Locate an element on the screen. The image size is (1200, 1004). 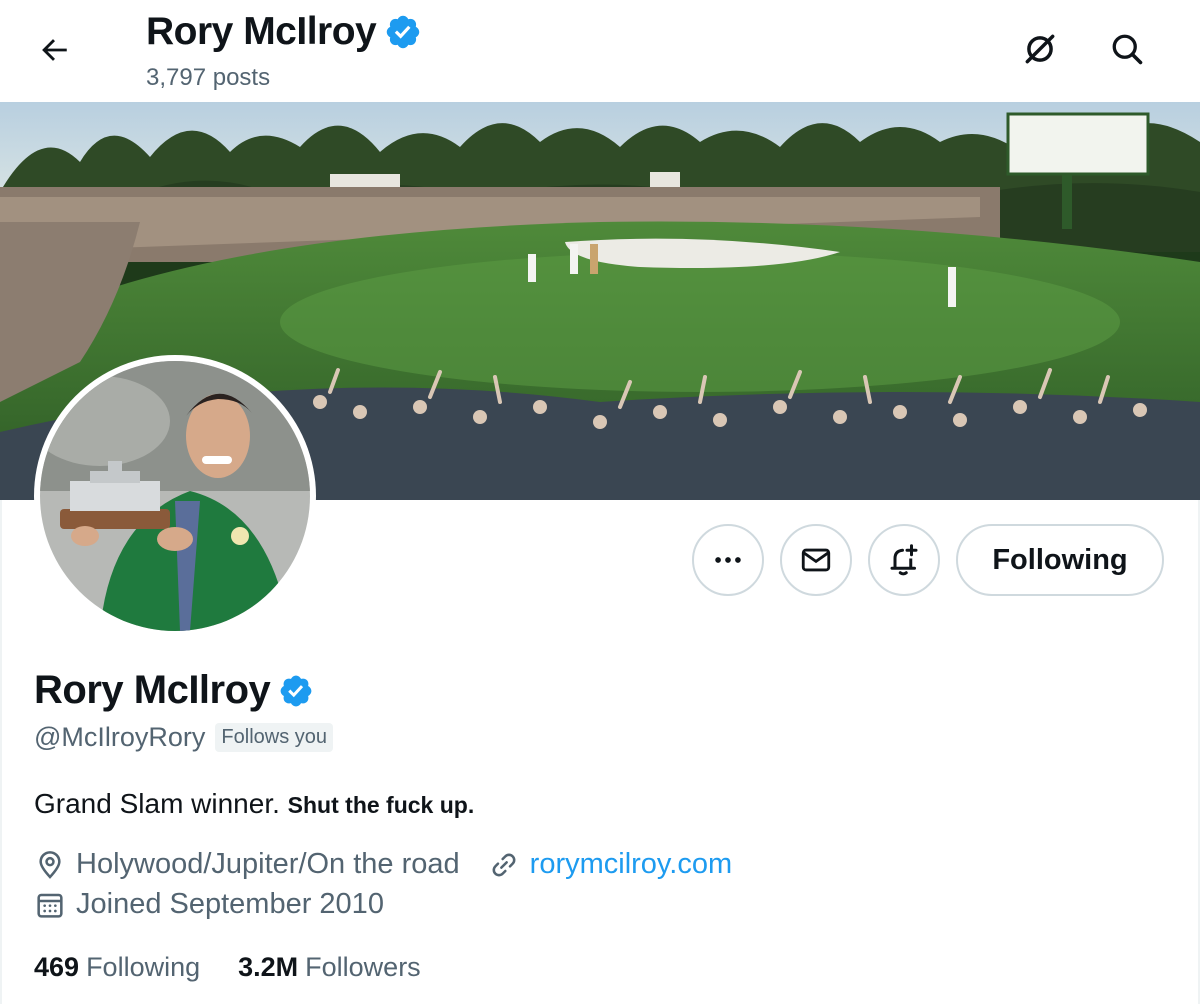
grok-icon is located at coordinates (1040, 49).